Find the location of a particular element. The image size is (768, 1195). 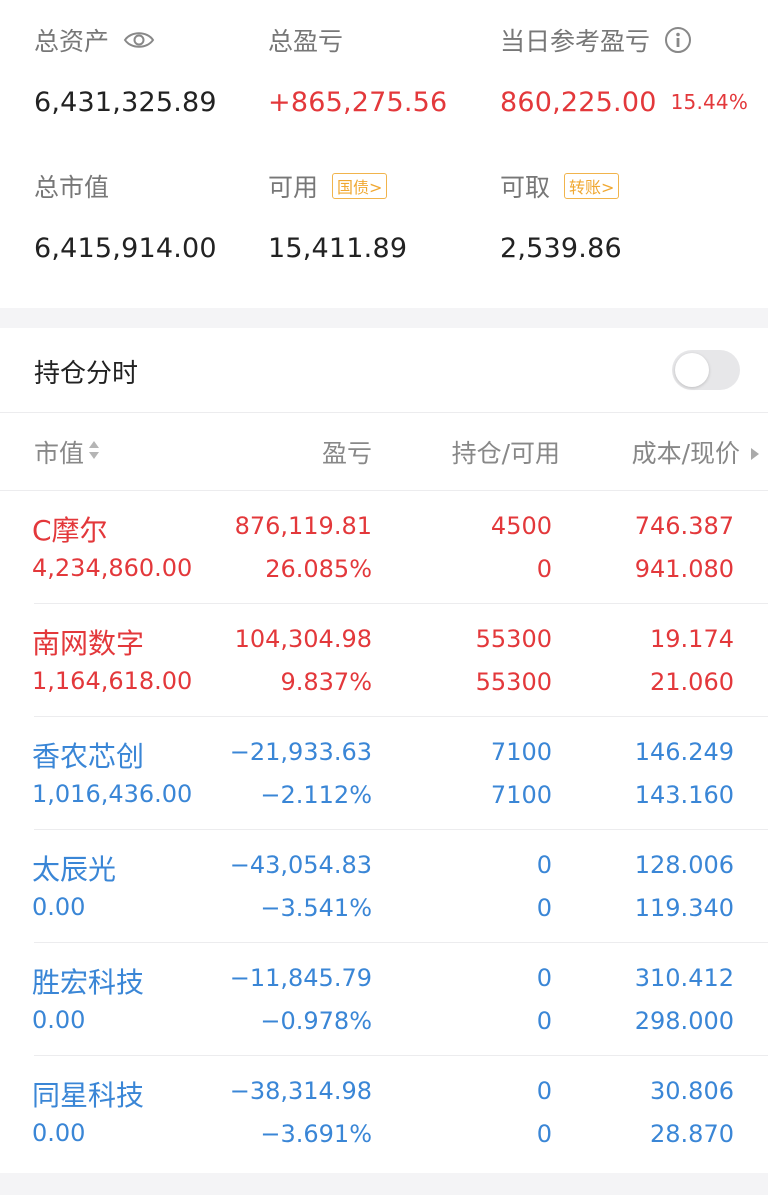

header-pnl: 盈亏 is located at coordinates (347, 452).